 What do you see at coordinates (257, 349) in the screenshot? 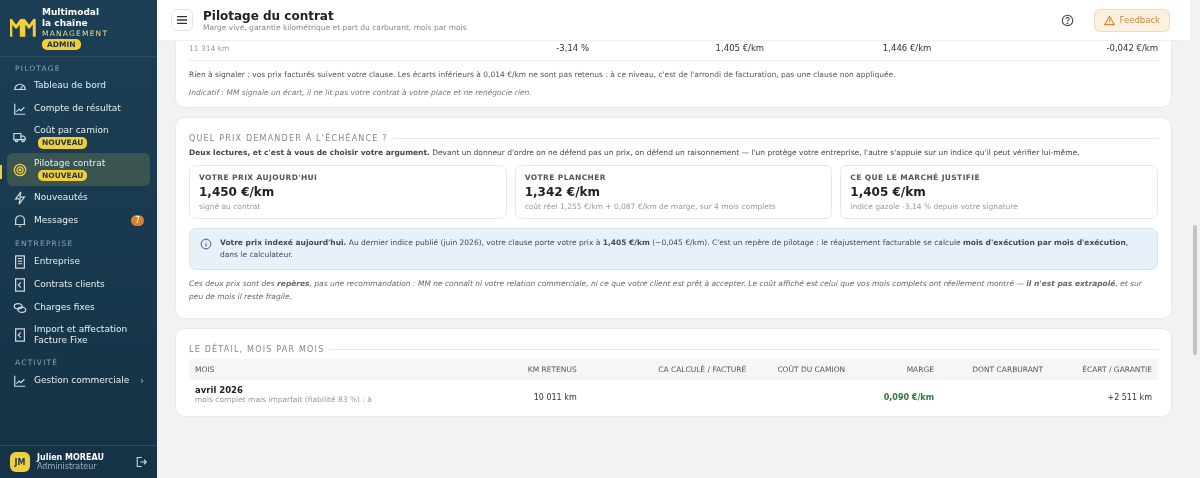
I see `section-title: LE DÉTAIL, MOIS PAR MOIS` at bounding box center [257, 349].